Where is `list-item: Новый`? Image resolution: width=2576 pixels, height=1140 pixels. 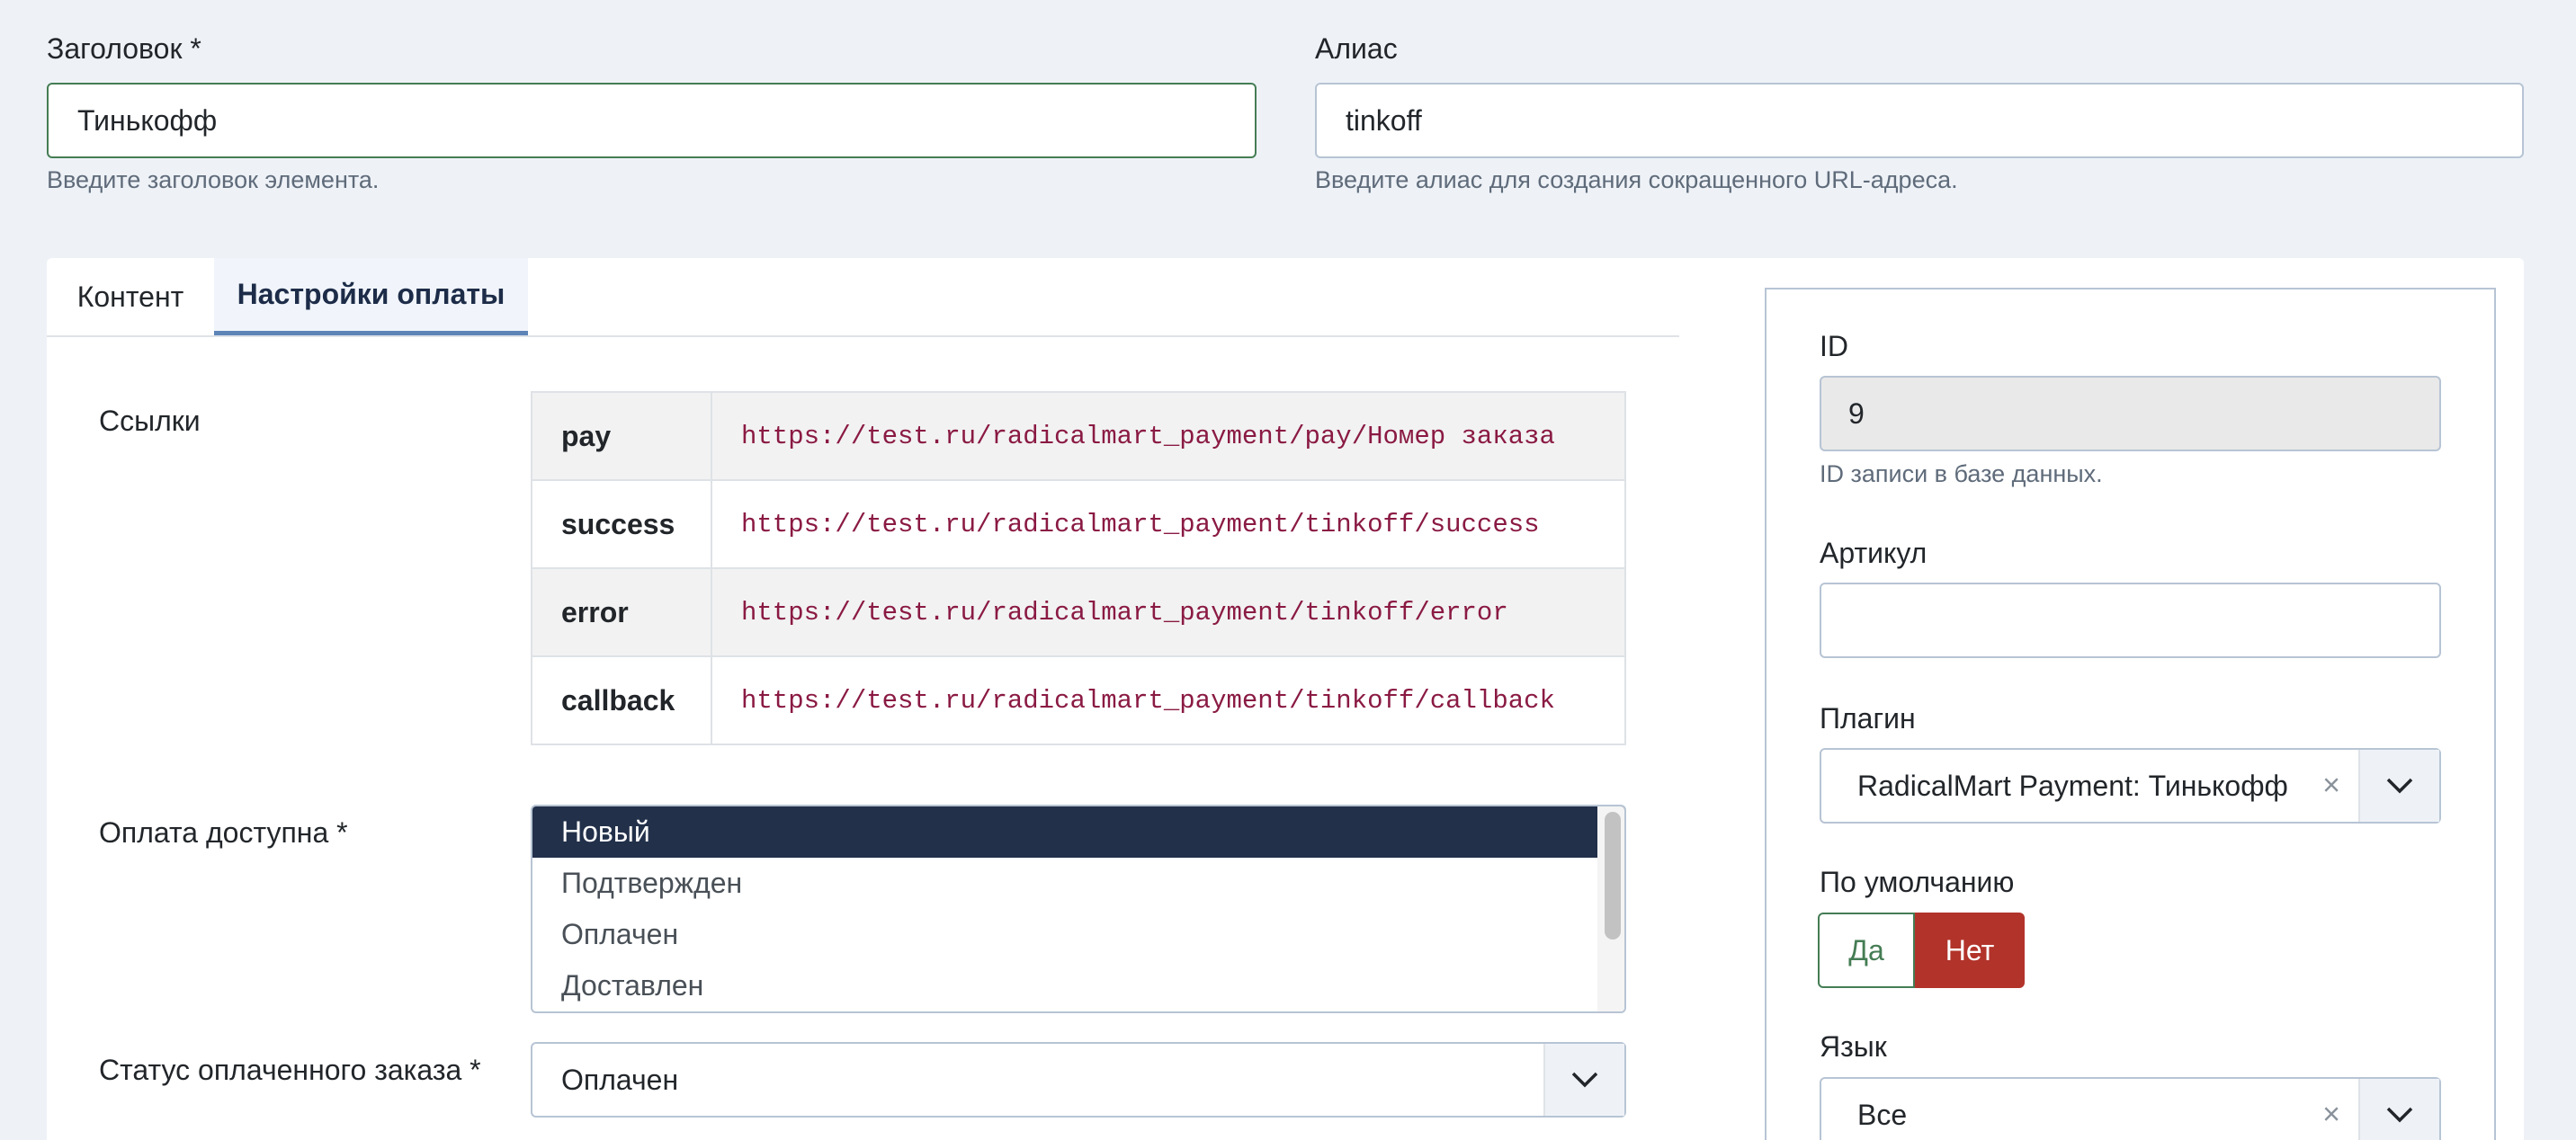
list-item: Новый is located at coordinates (1078, 832).